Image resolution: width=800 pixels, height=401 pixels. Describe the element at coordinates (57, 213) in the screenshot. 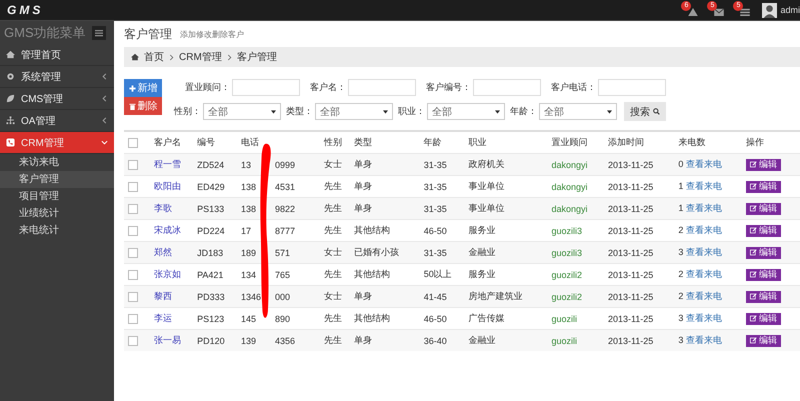

I see `submenu-item: 业绩统计` at that location.